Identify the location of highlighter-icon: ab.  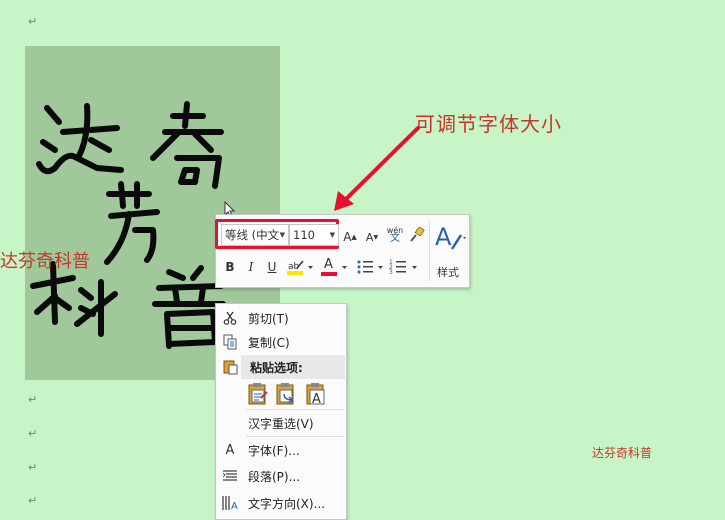
(300, 267).